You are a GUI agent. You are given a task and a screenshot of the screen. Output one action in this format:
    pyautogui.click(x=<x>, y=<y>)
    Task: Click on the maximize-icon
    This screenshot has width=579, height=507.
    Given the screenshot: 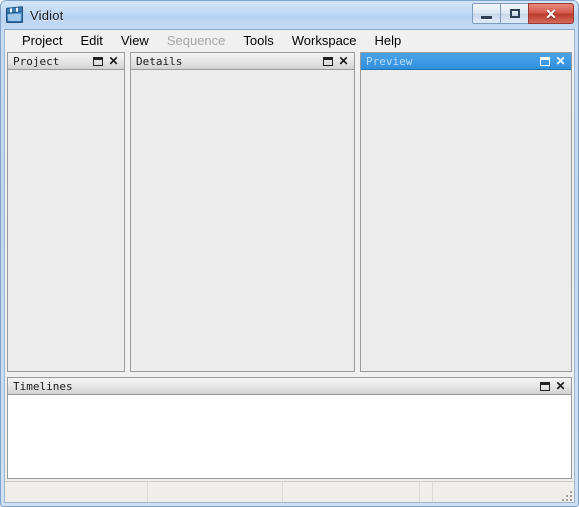 What is the action you would take?
    pyautogui.click(x=514, y=13)
    